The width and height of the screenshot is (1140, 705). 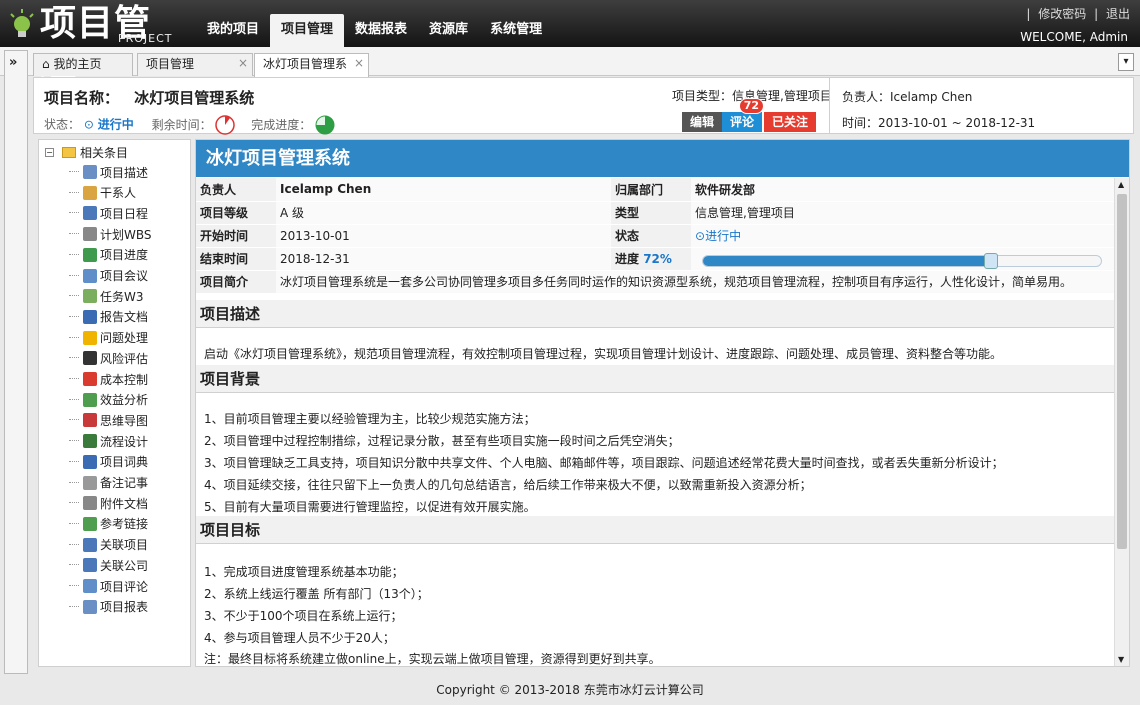 I want to click on tree-item: 干系人, so click(x=103, y=193).